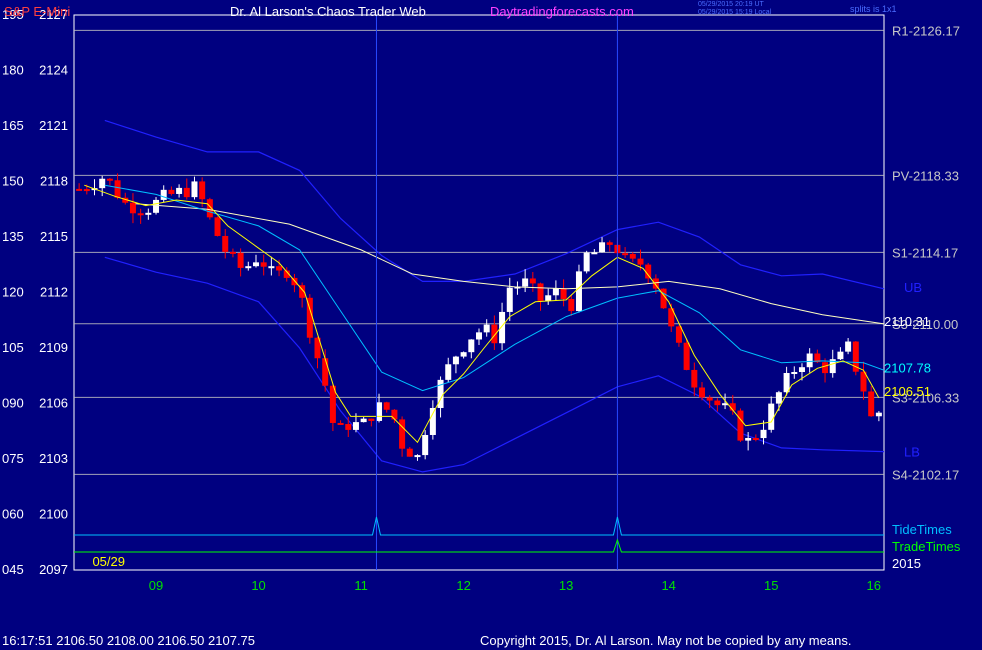 Image resolution: width=982 pixels, height=650 pixels. What do you see at coordinates (361, 585) in the screenshot?
I see `x-tick: 11` at bounding box center [361, 585].